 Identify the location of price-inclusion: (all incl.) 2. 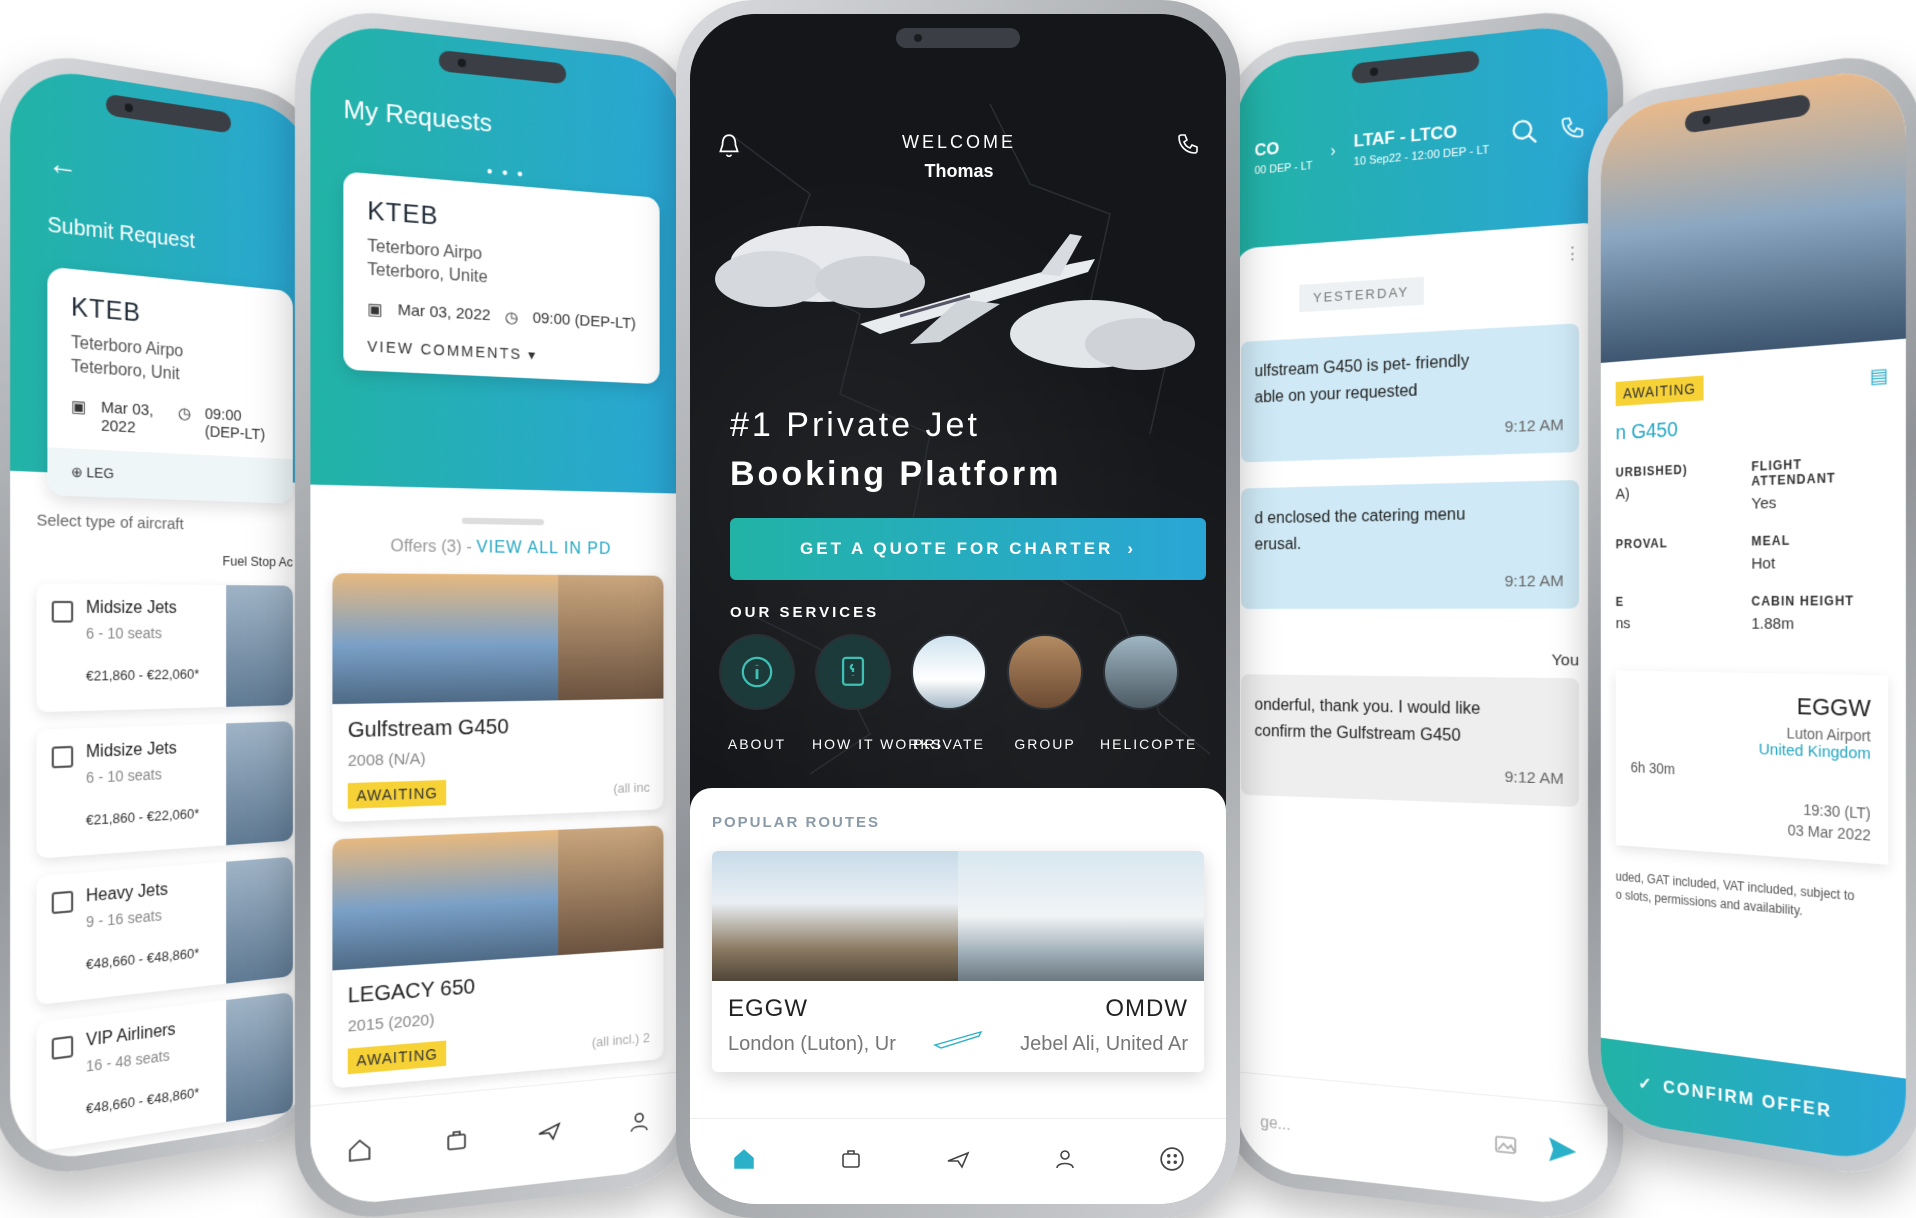
(620, 1040).